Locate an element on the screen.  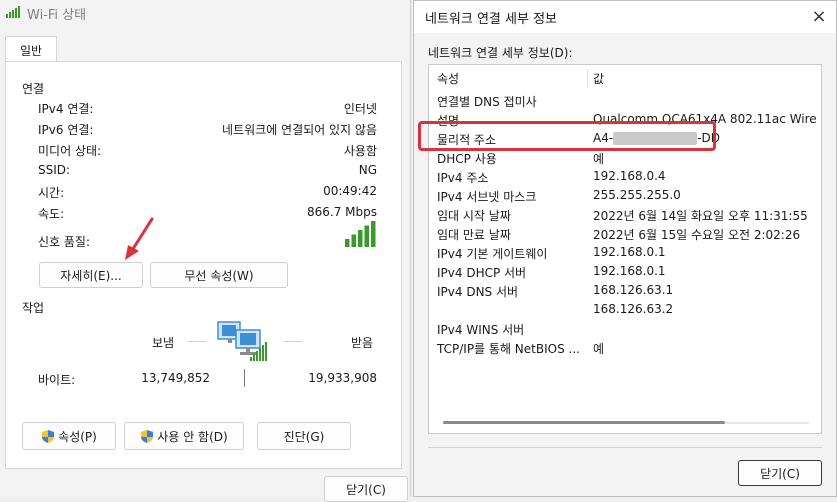
table-row: 임대 만료 날짜 2022년 6월 15일 수요일 오전 2:02:26 is located at coordinates (627, 235).